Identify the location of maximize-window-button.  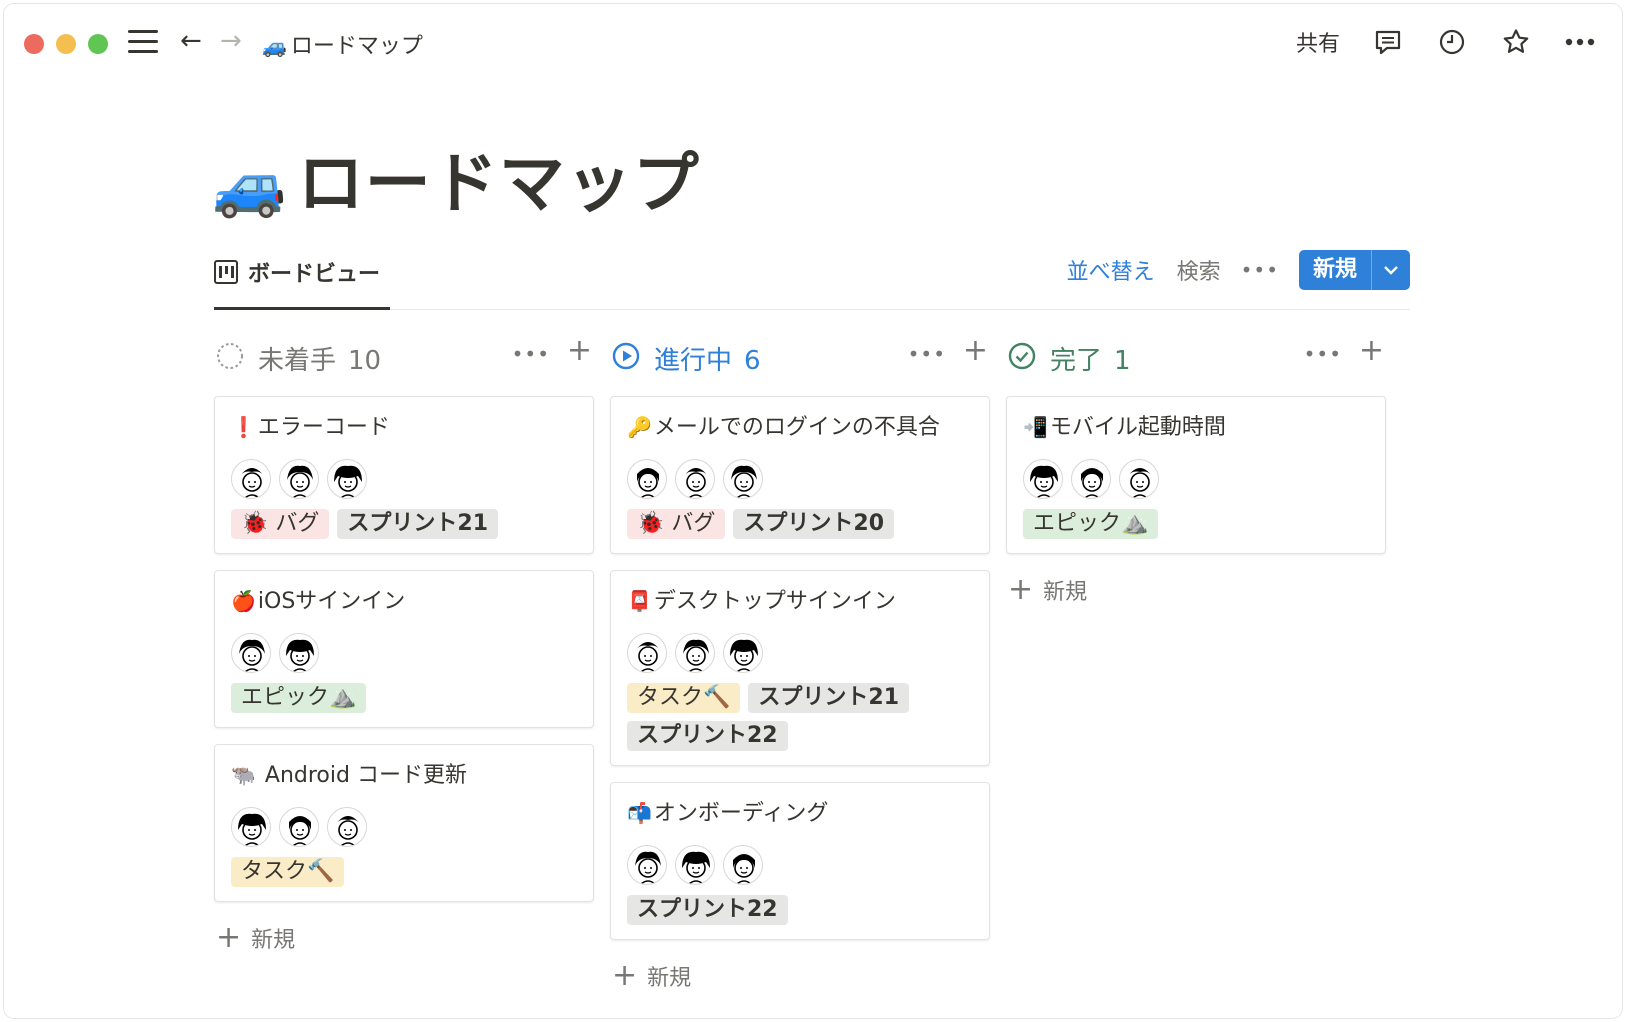
(98, 44).